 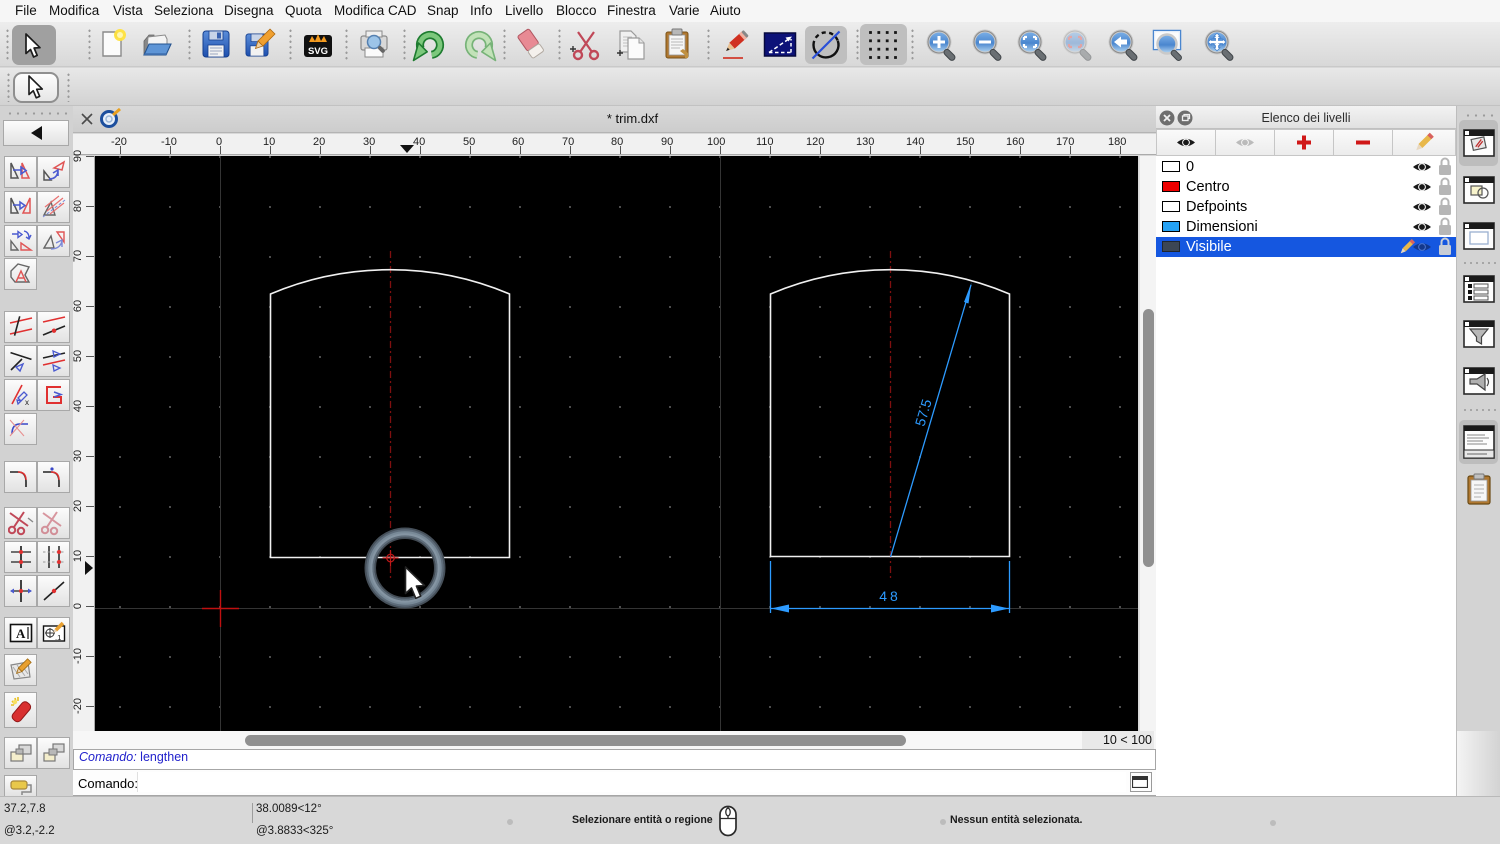 I want to click on svg-text: 48, so click(x=890, y=596).